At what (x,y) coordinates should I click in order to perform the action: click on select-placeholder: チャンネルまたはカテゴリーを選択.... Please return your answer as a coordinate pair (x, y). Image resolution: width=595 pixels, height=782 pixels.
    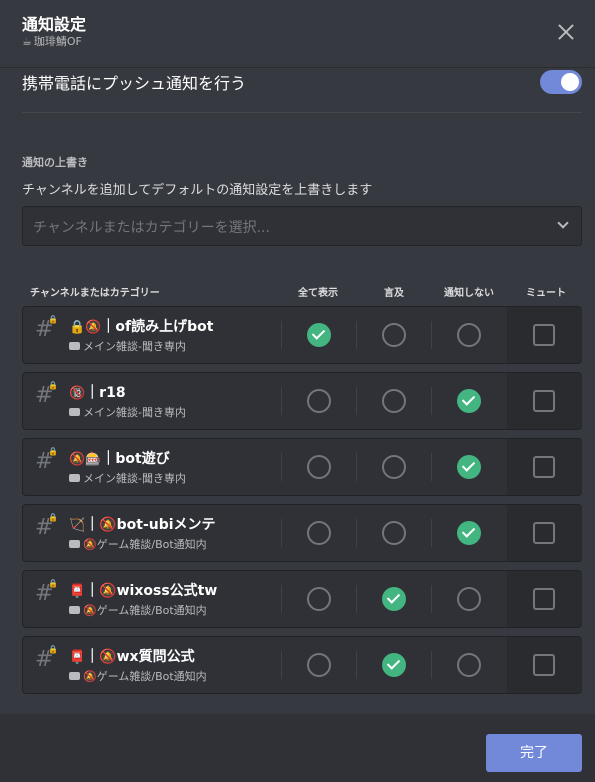
    Looking at the image, I should click on (151, 228).